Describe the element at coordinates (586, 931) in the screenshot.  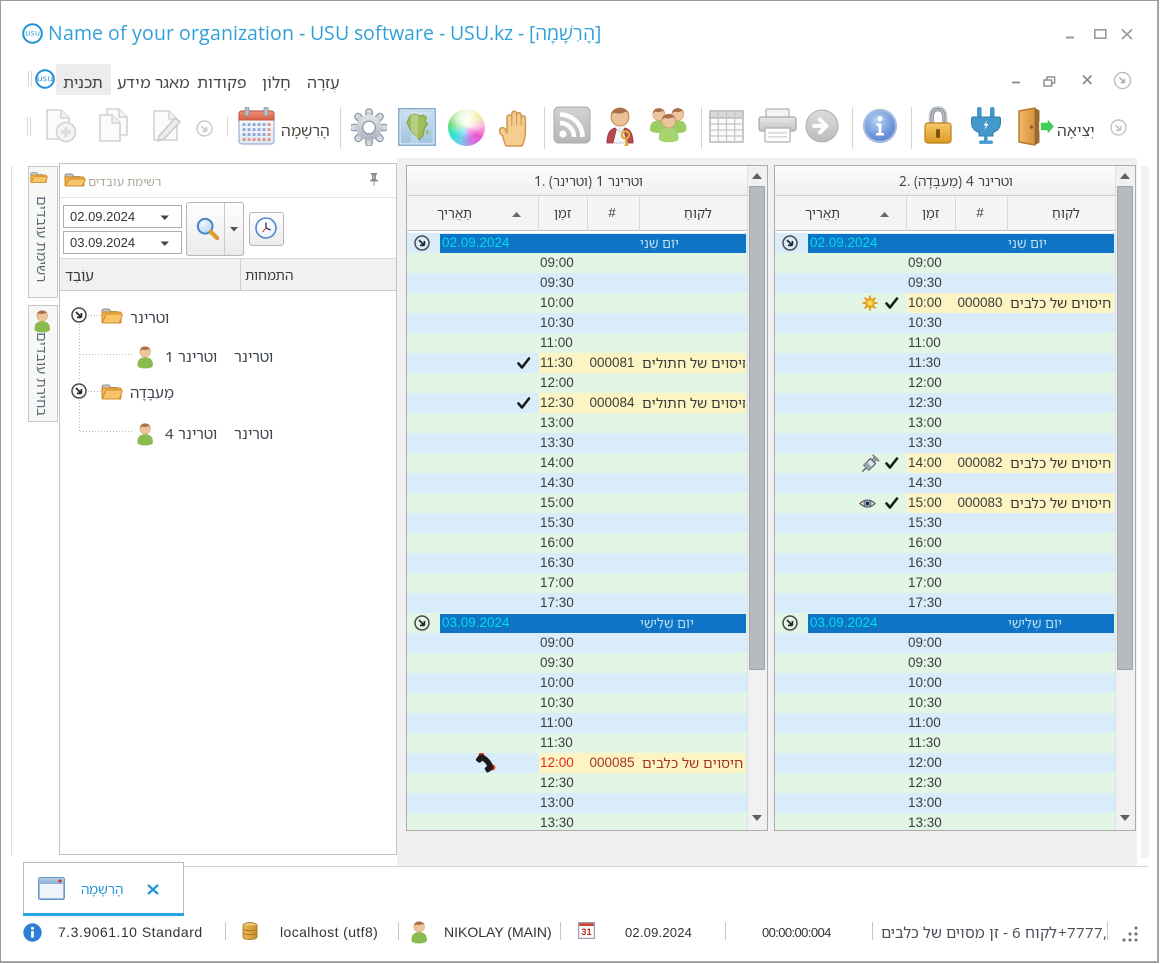
I see `svg-text: 31` at that location.